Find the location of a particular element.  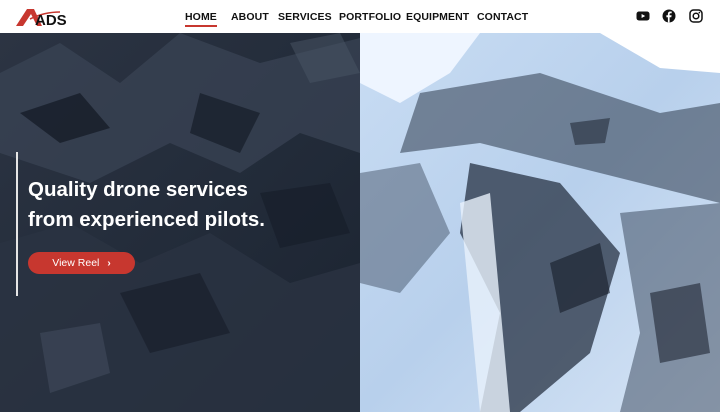

nav-contact: CONTACT is located at coordinates (502, 17).